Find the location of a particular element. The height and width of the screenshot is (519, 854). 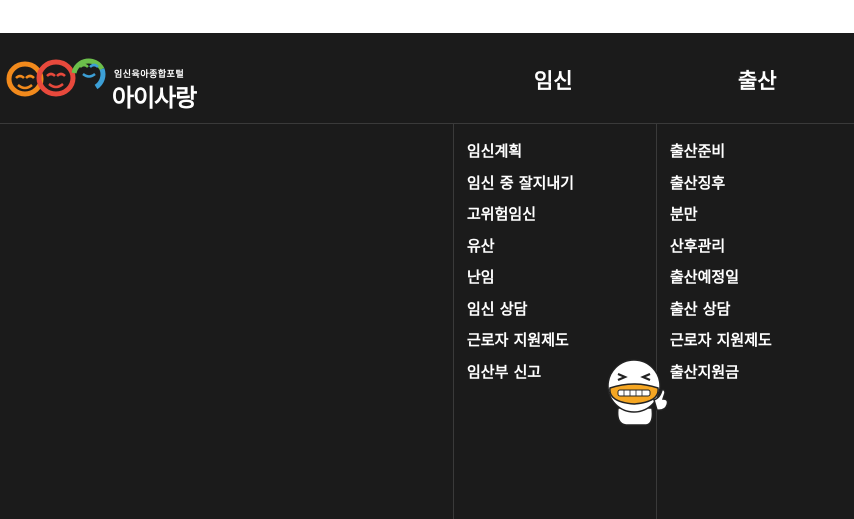

submenu-item: 산후관리 is located at coordinates (721, 251).